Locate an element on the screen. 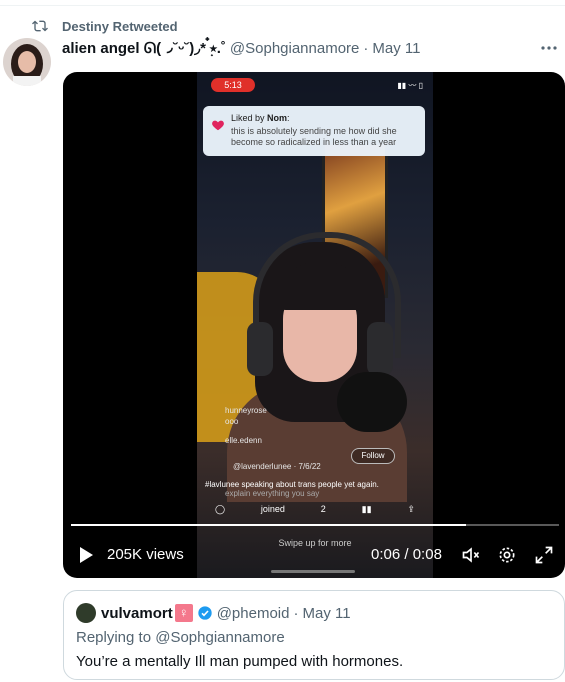 Image resolution: width=565 pixels, height=682 pixels. tweet-date: May 11 is located at coordinates (396, 48).